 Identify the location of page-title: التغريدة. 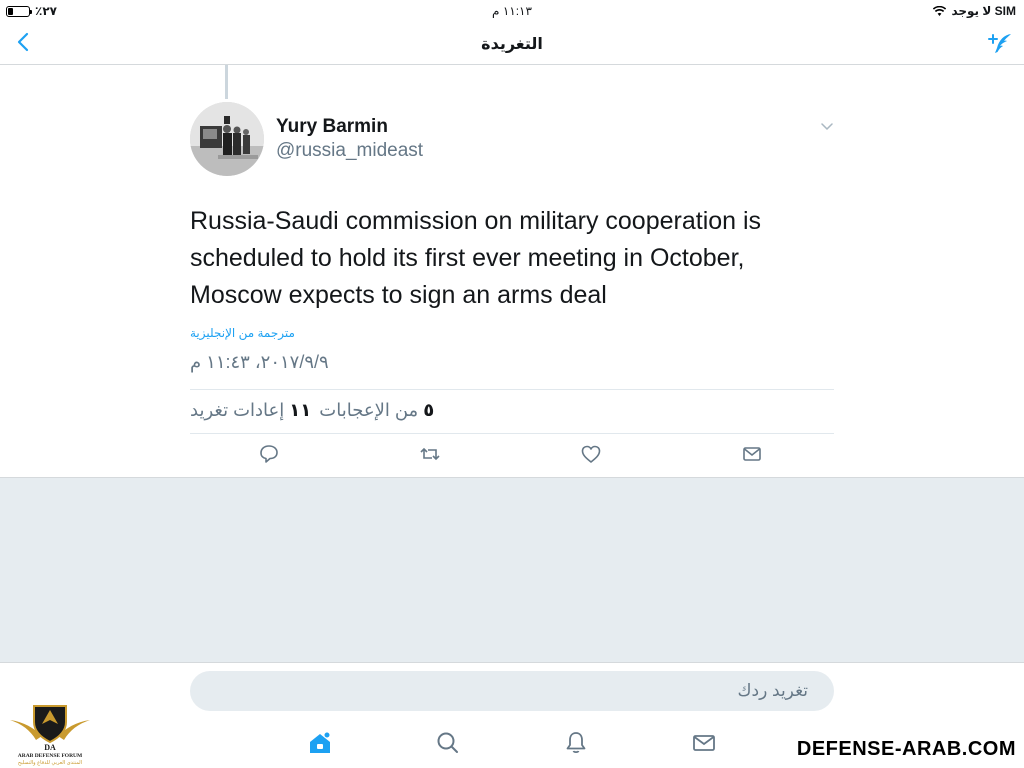
(512, 44).